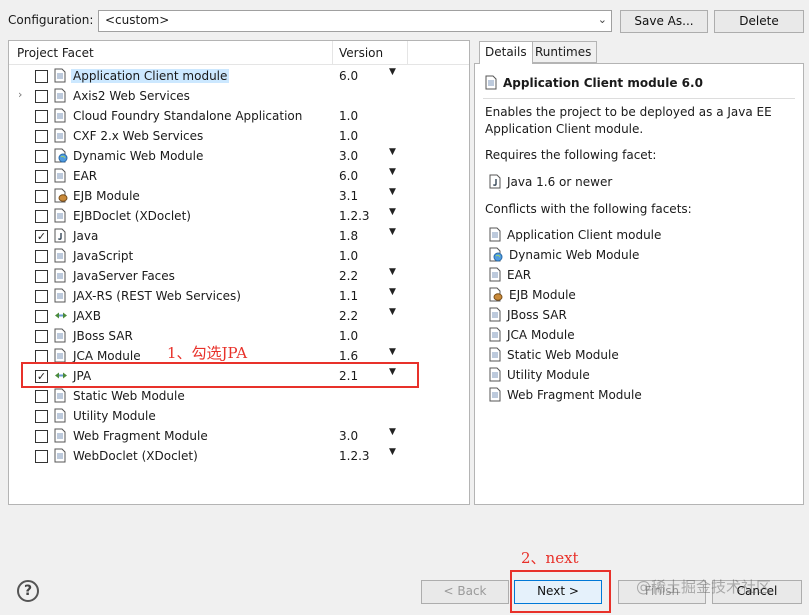 The height and width of the screenshot is (615, 809). Describe the element at coordinates (506, 52) in the screenshot. I see `tab-details: Details` at that location.